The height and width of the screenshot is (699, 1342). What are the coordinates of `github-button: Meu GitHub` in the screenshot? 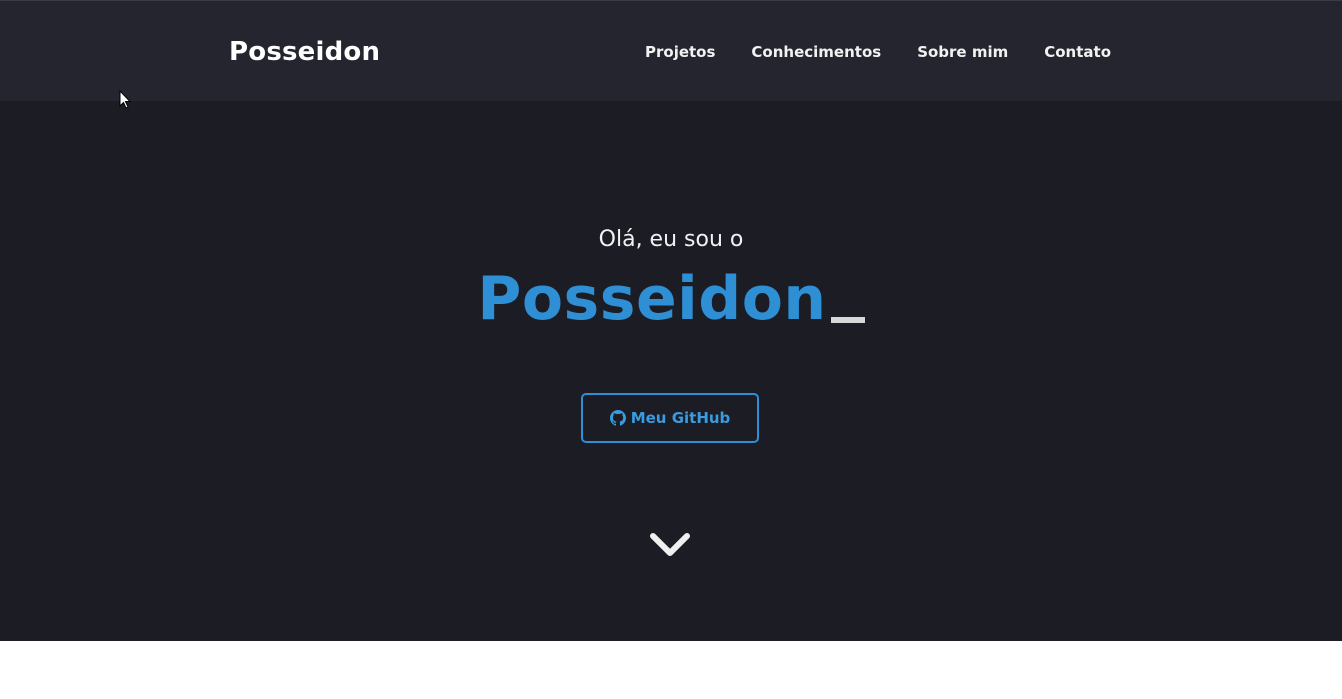 It's located at (670, 418).